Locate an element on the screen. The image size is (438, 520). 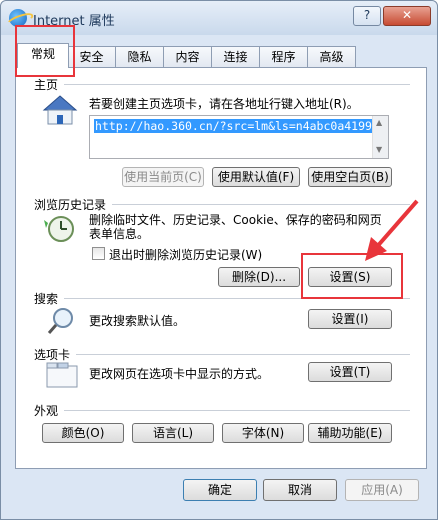
homepage-url-value: http://hao.360.cn/?src=lm&ls=n4abc0a4199 is located at coordinates (233, 126).